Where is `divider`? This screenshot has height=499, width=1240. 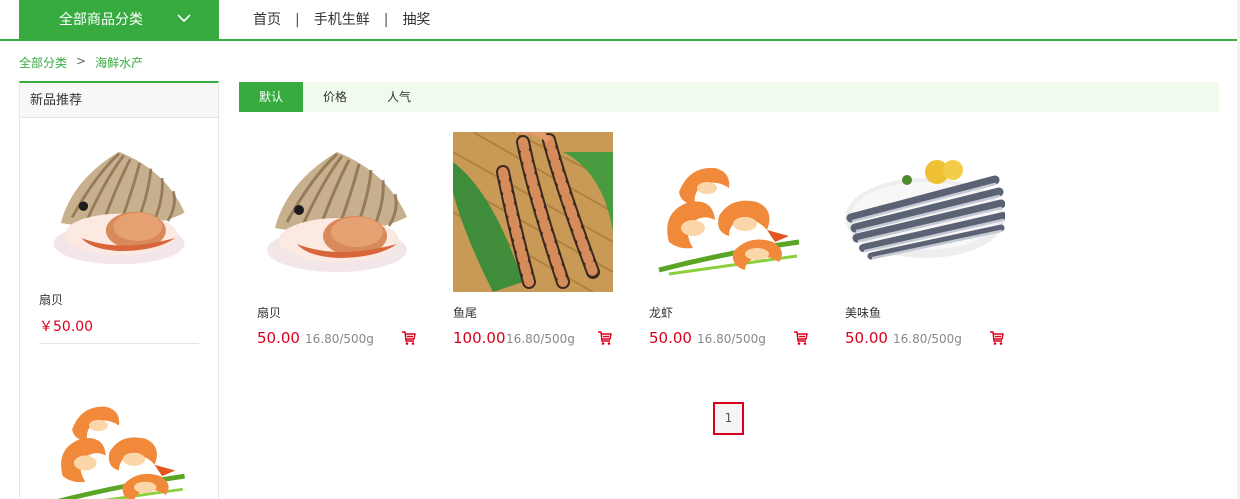 divider is located at coordinates (119, 343).